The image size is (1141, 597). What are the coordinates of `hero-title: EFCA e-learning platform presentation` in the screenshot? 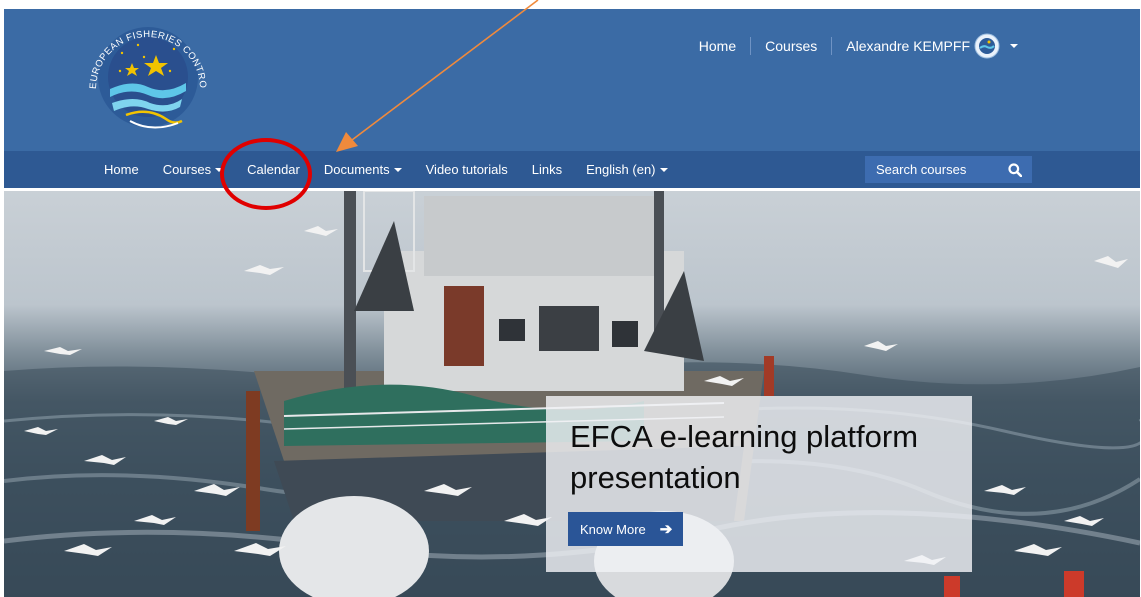 It's located at (744, 457).